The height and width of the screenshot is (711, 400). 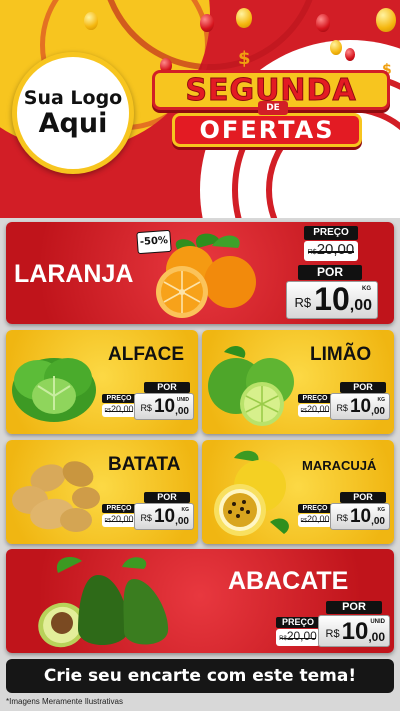 I want to click on product-name: MARACUJÁ, so click(x=339, y=465).